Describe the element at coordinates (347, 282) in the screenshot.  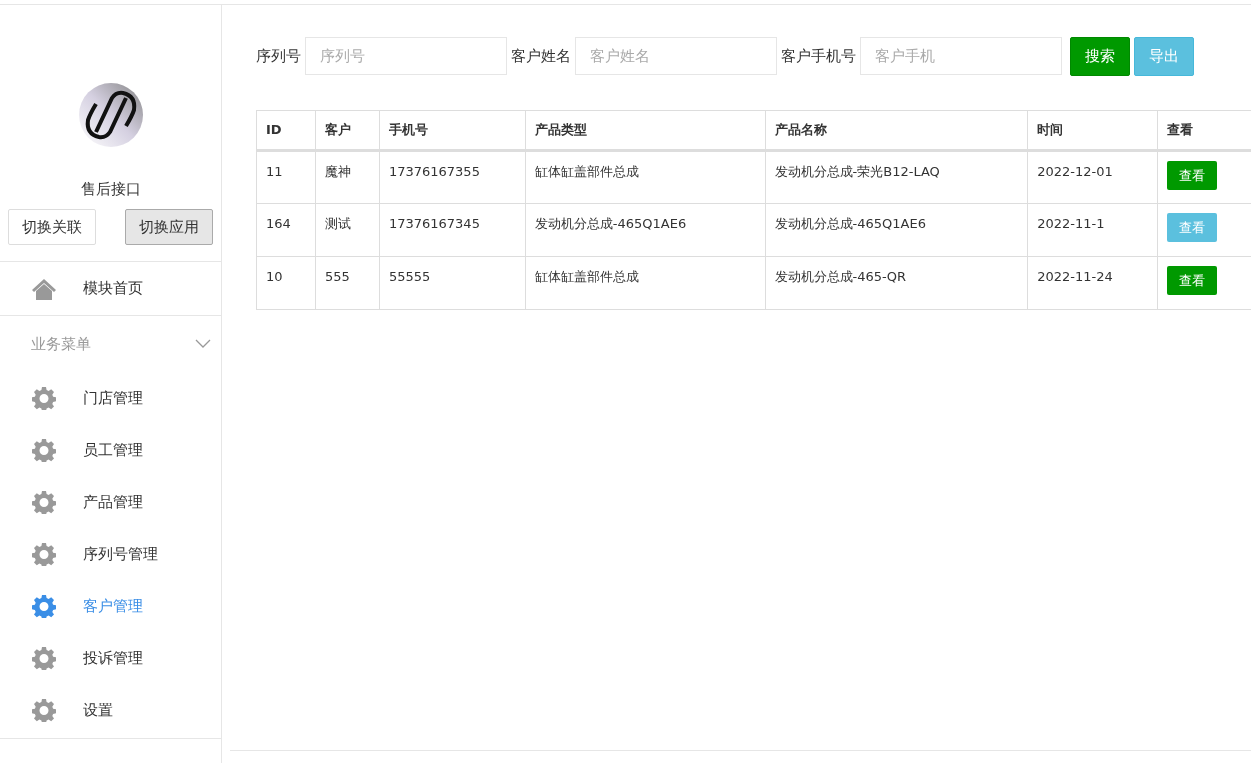
I see `table-cell: 555` at that location.